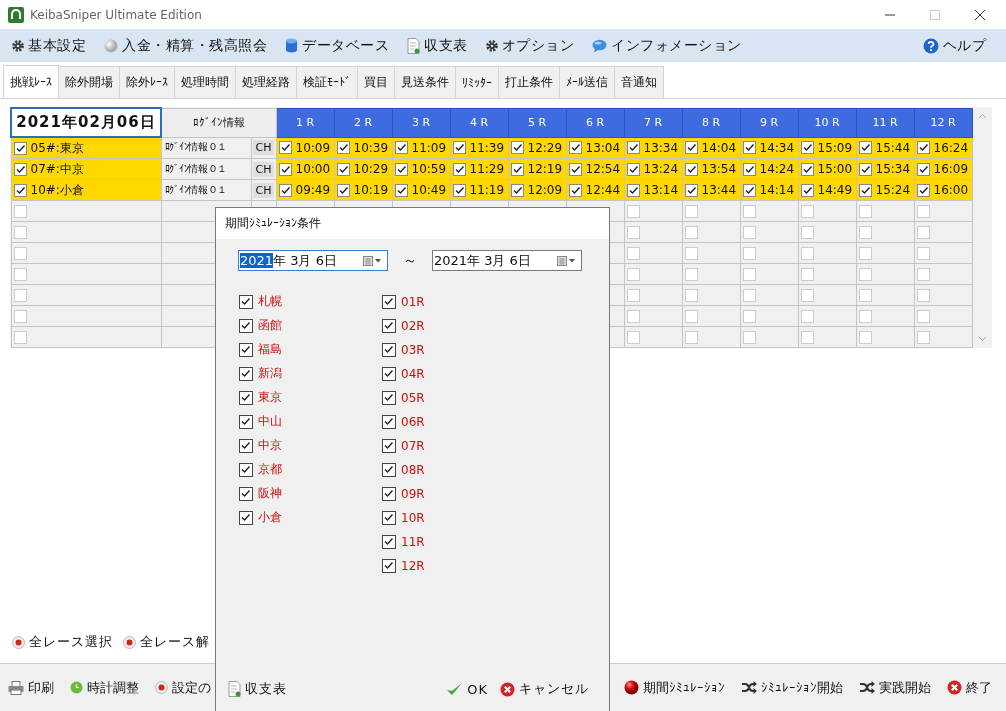 The width and height of the screenshot is (1006, 711). What do you see at coordinates (31, 687) in the screenshot?
I see `toolbar-button: 印刷` at bounding box center [31, 687].